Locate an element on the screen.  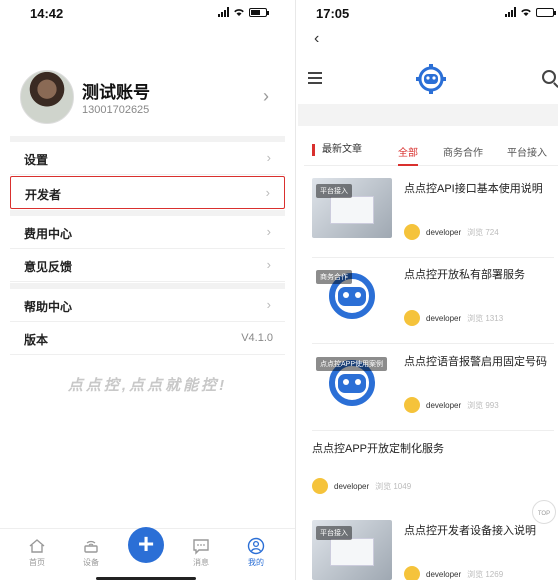
status-bar: 17:05 is located at coordinates (428, 14).